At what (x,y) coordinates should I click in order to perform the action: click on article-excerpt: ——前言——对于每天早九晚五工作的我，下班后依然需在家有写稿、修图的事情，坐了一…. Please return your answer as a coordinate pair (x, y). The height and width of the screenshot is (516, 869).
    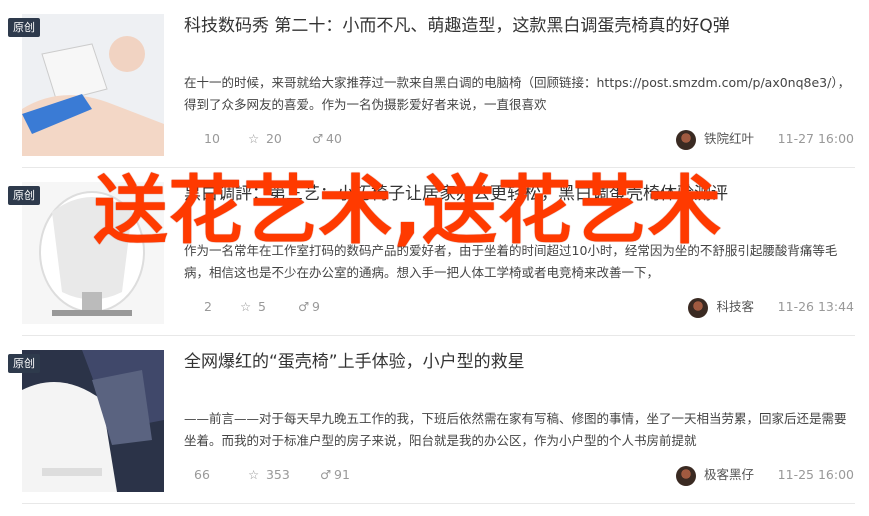
    Looking at the image, I should click on (515, 429).